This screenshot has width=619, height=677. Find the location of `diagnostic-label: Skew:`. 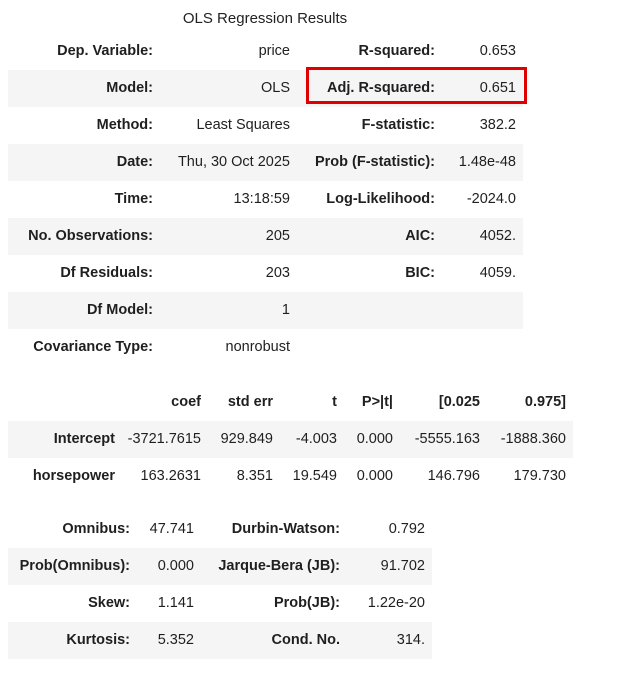

diagnostic-label: Skew: is located at coordinates (109, 603).